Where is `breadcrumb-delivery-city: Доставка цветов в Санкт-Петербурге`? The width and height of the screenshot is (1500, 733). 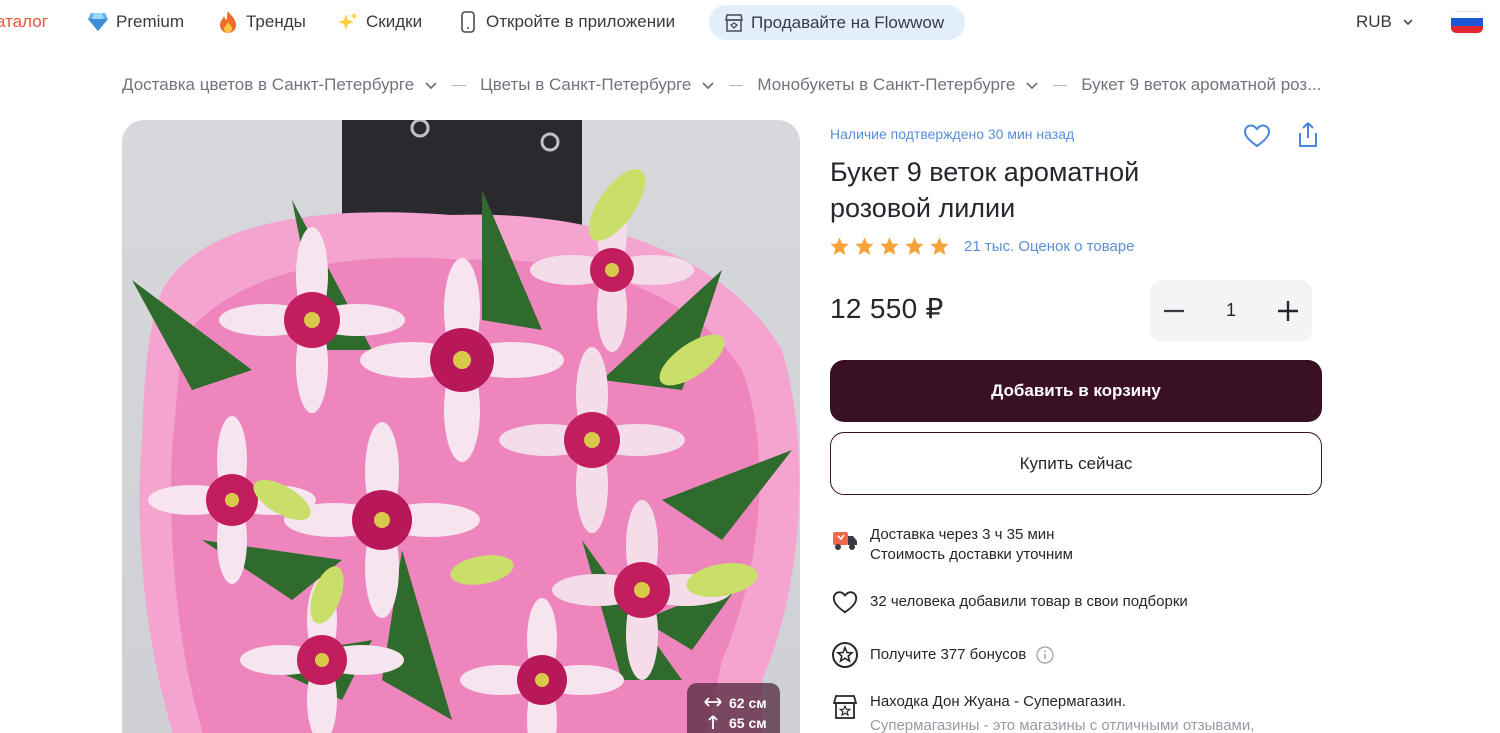 breadcrumb-delivery-city: Доставка цветов в Санкт-Петербурге is located at coordinates (280, 85).